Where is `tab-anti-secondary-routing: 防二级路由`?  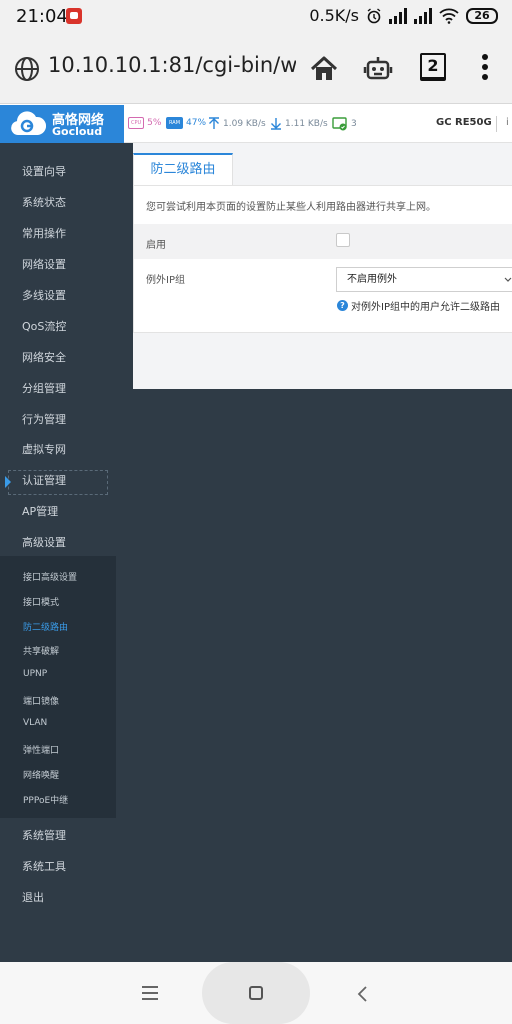
tab-anti-secondary-routing: 防二级路由 is located at coordinates (183, 169).